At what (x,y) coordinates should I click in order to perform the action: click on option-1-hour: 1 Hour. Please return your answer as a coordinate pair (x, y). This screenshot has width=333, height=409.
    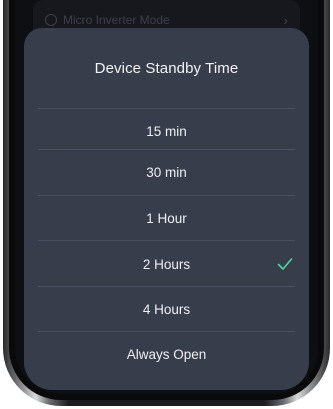
    Looking at the image, I should click on (166, 218).